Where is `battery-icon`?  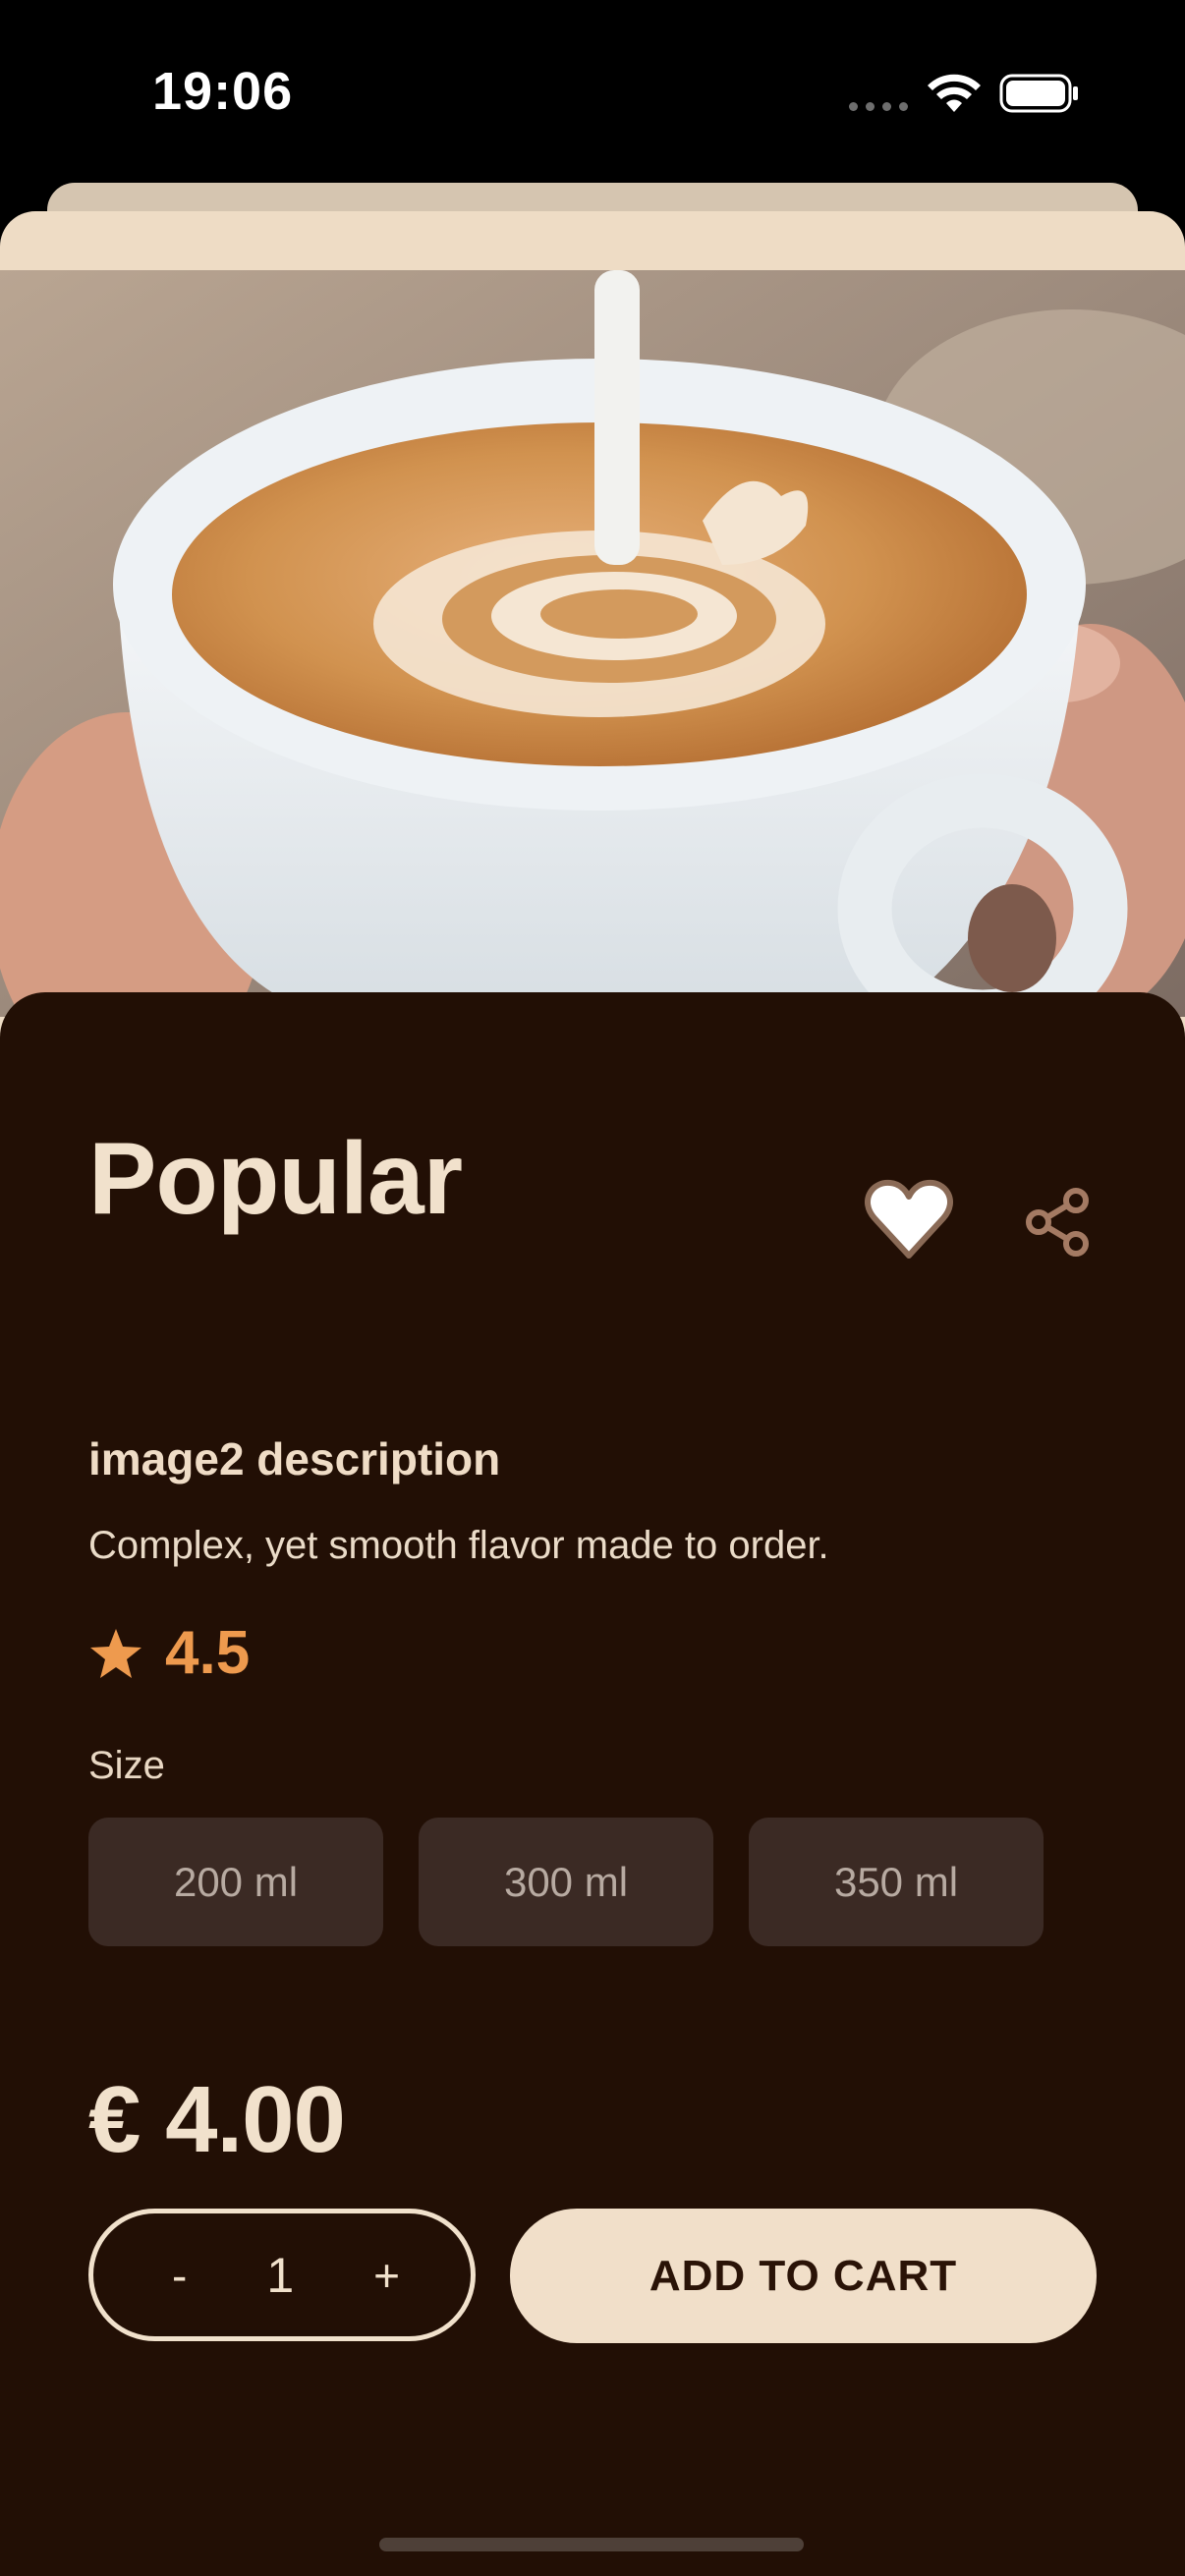
battery-icon is located at coordinates (1038, 93).